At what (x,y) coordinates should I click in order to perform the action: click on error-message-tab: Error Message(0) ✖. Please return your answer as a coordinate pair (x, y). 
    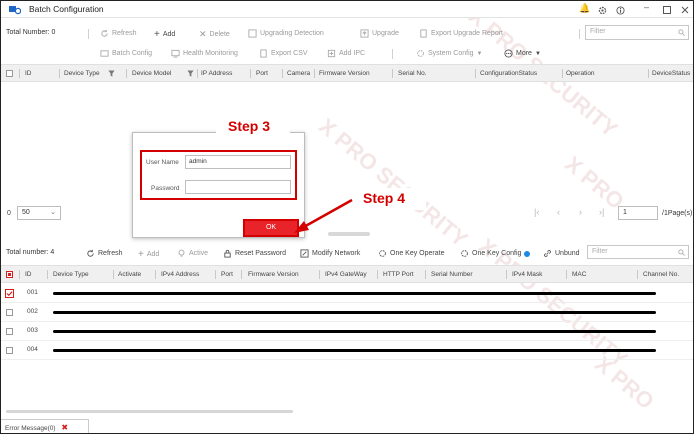
    Looking at the image, I should click on (45, 426).